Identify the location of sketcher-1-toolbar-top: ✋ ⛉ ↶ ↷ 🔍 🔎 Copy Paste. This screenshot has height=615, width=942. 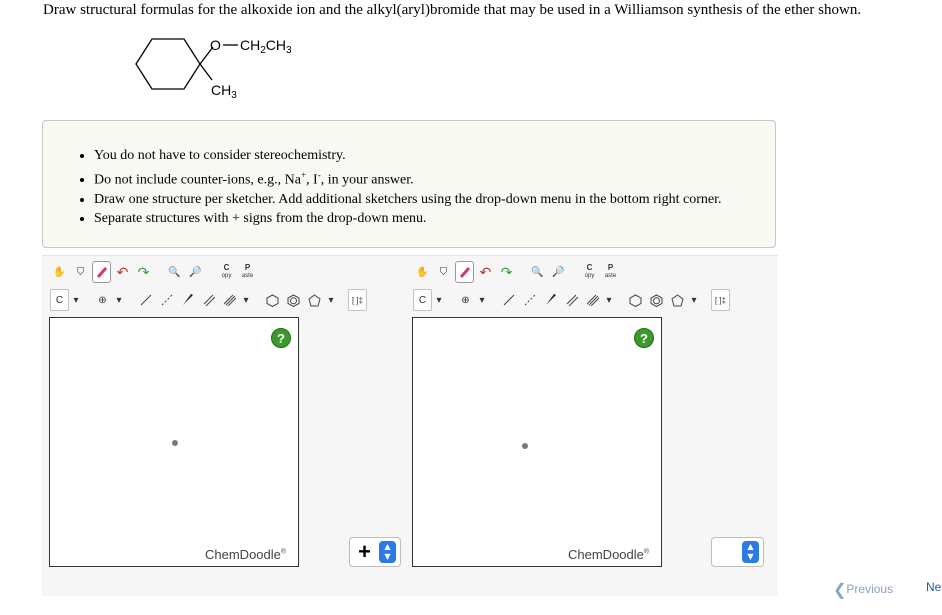
(154, 272).